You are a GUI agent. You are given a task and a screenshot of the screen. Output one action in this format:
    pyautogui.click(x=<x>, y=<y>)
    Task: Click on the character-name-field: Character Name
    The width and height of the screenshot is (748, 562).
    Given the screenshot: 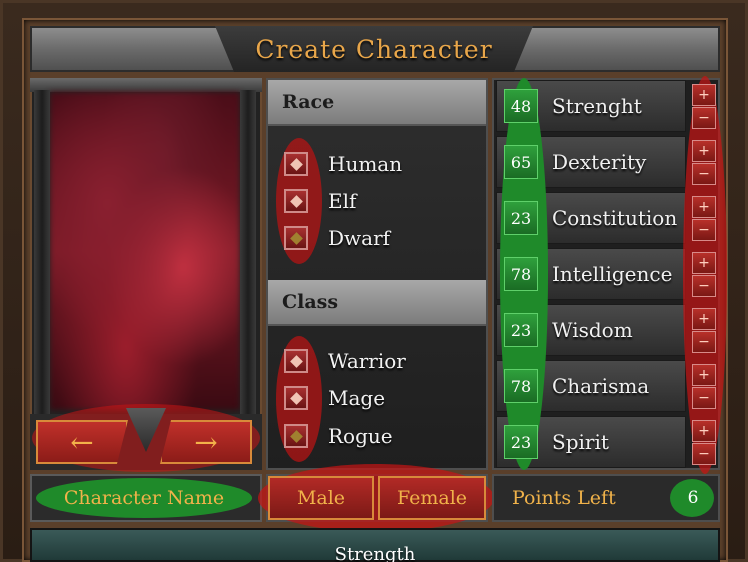 What is the action you would take?
    pyautogui.click(x=144, y=498)
    